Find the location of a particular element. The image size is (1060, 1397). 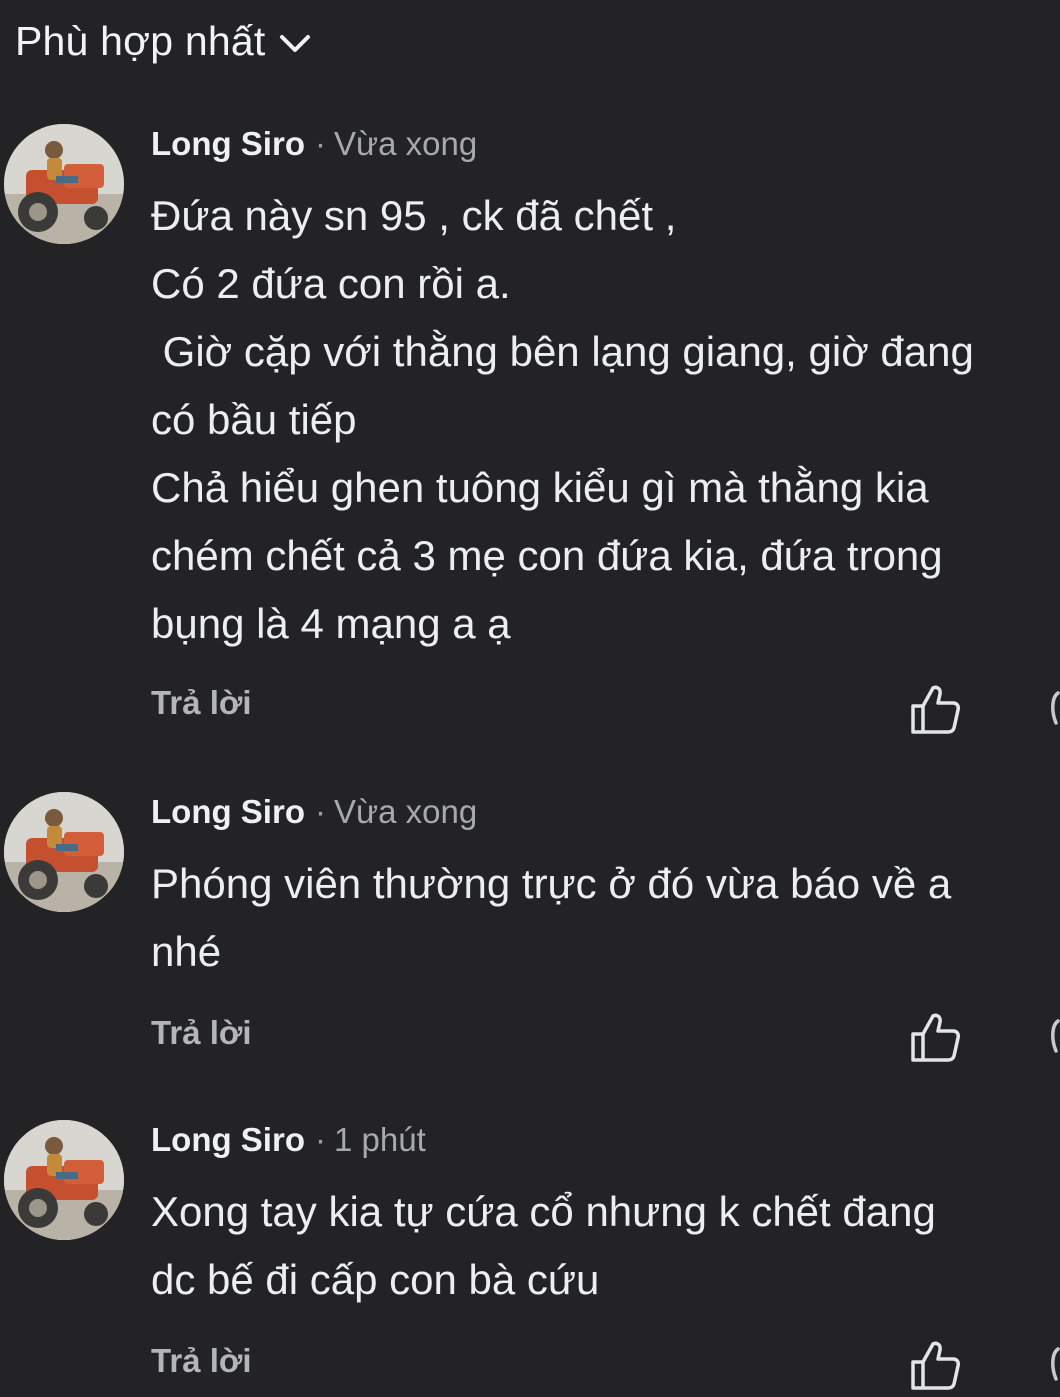

chevron-down-icon is located at coordinates (295, 44).